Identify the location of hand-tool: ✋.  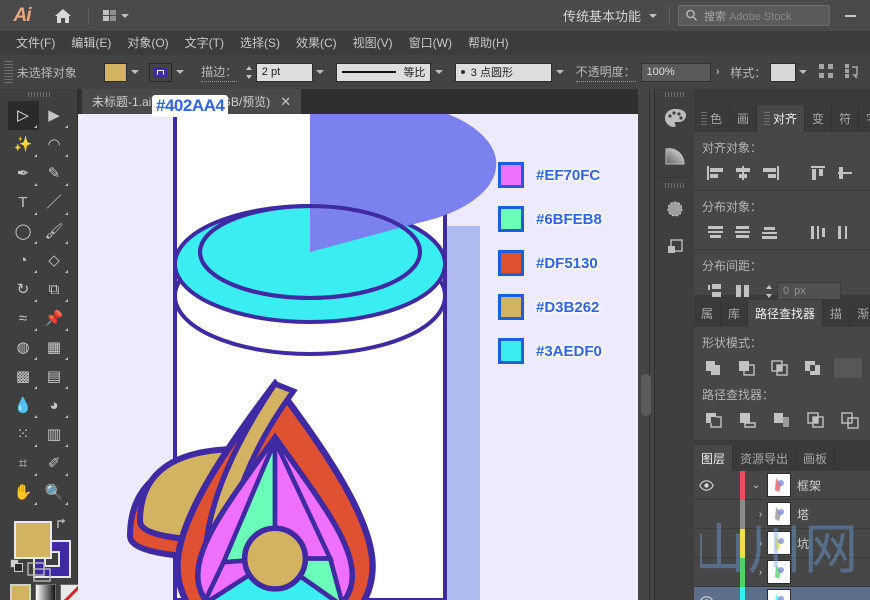
(23, 492).